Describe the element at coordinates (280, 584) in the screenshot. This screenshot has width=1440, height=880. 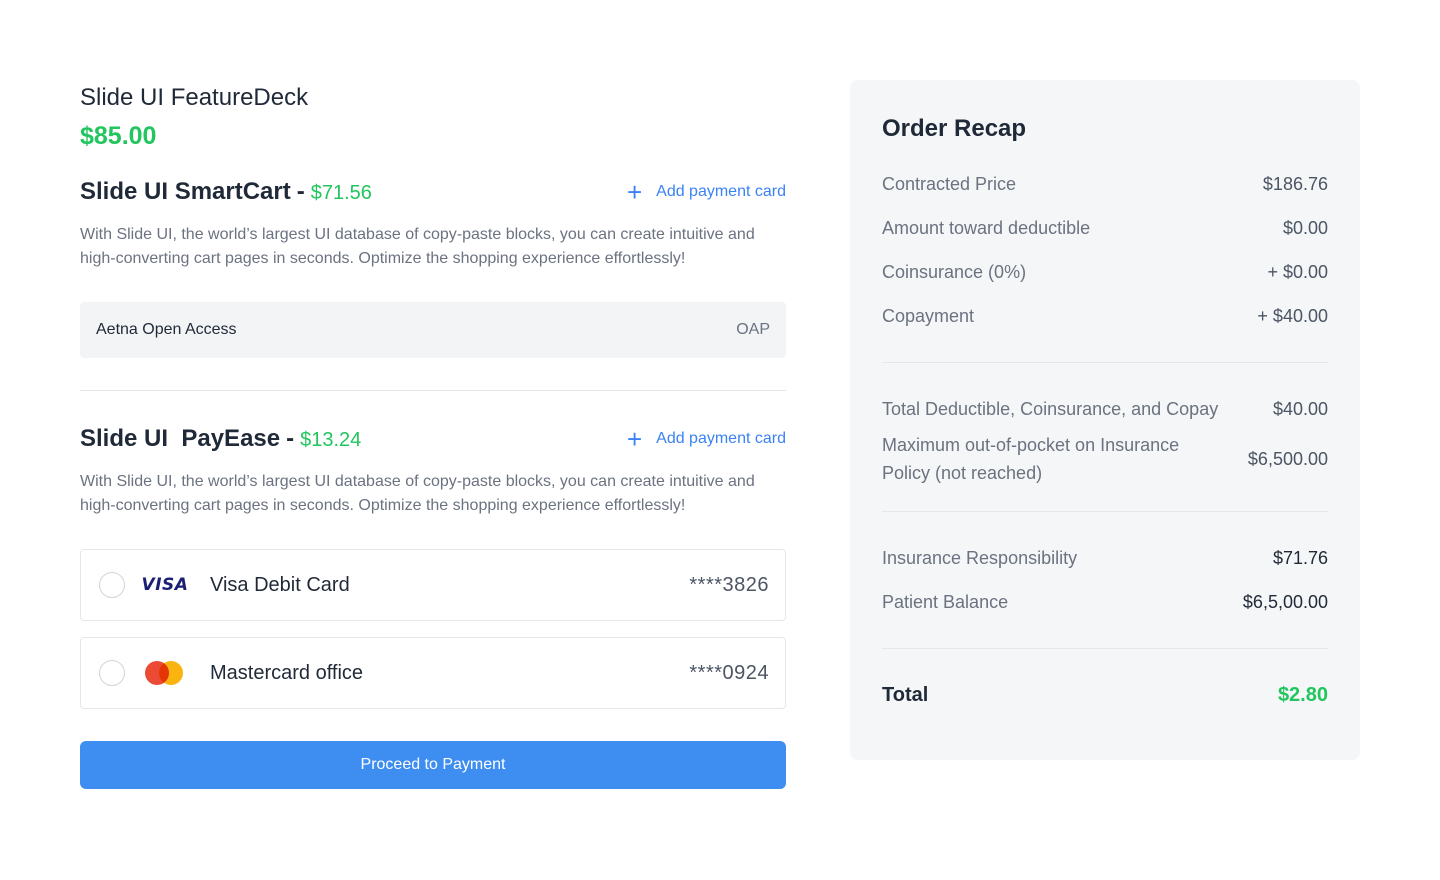
I see `card-name: Visa Debit Card` at that location.